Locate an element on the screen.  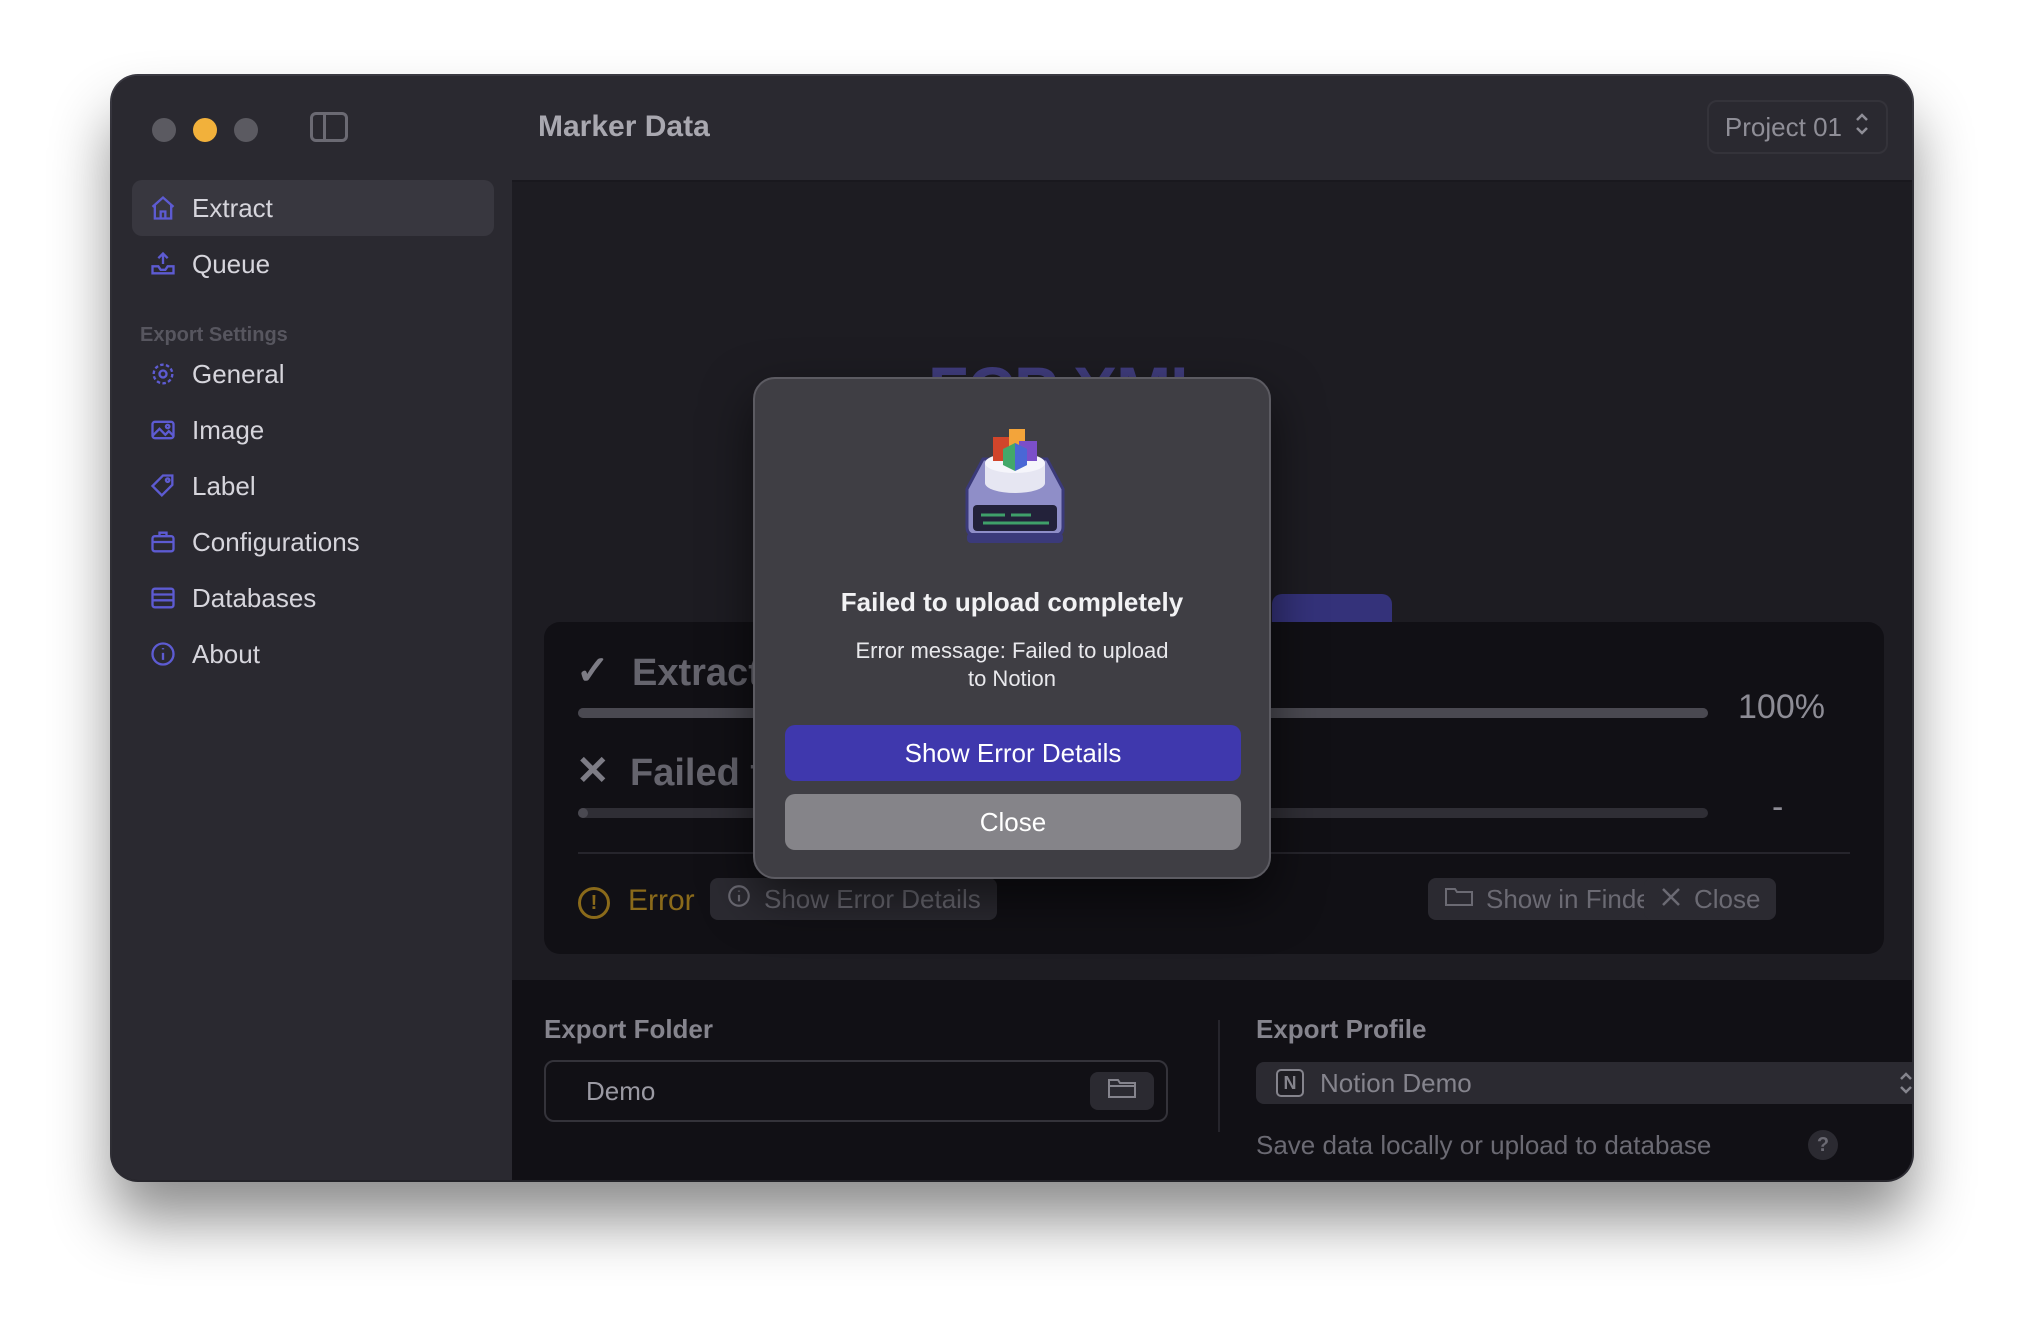
choose-folder-button is located at coordinates (1122, 1091).